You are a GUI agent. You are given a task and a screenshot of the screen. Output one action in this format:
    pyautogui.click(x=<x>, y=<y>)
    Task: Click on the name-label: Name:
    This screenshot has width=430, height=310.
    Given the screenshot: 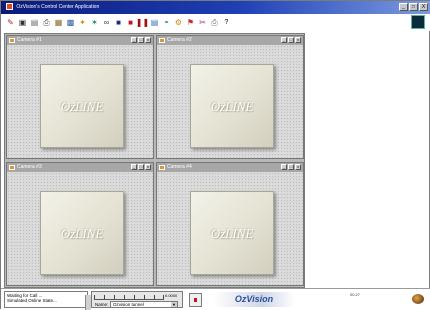 What is the action you would take?
    pyautogui.click(x=102, y=304)
    